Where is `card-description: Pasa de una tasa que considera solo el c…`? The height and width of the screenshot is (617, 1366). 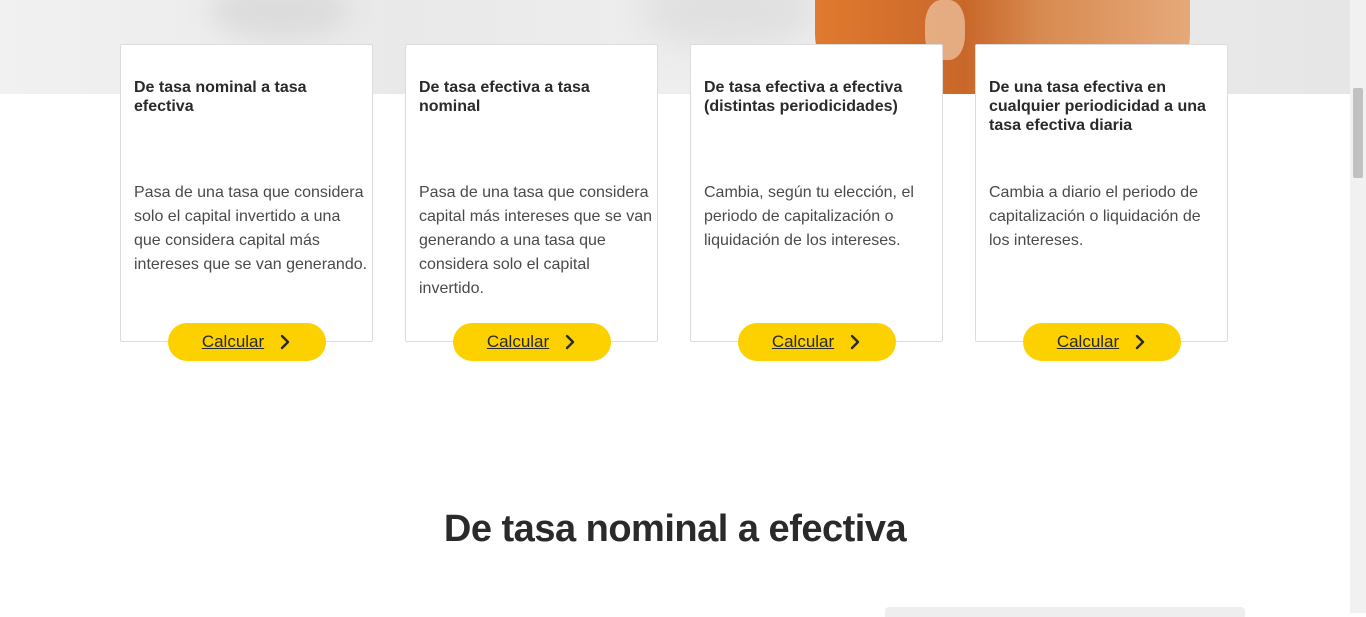 card-description: Pasa de una tasa que considera solo el c… is located at coordinates (251, 228).